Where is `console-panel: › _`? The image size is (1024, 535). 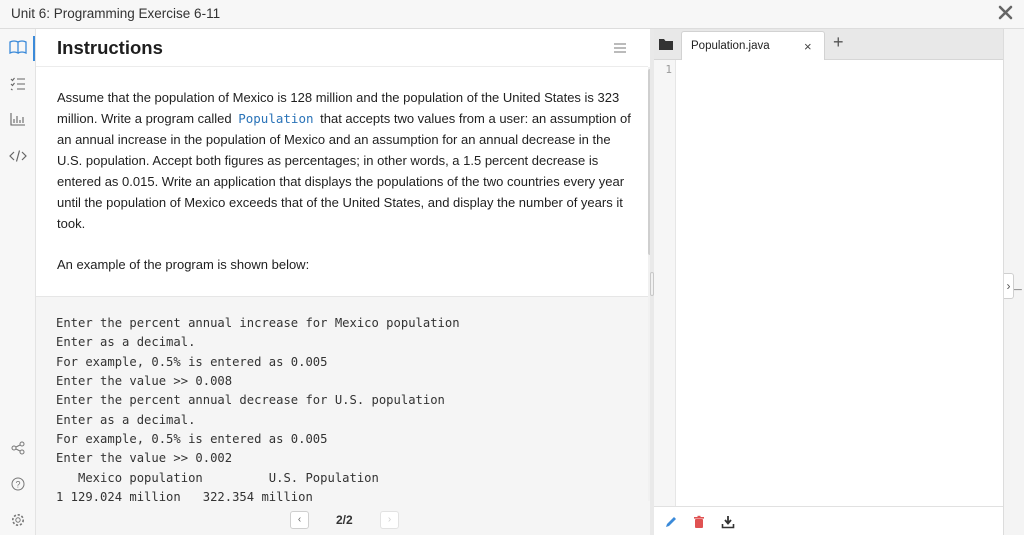 console-panel: › _ is located at coordinates (1013, 282).